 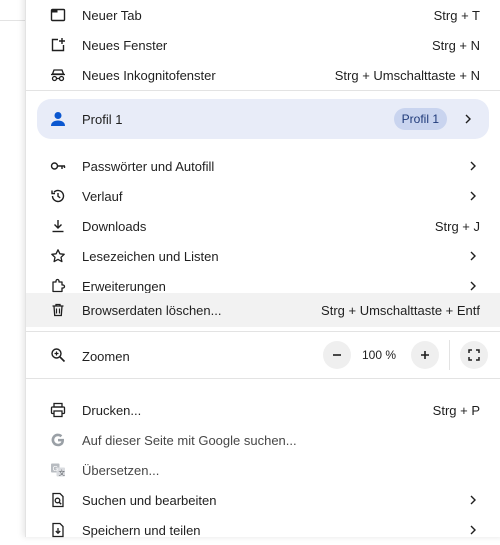 I want to click on svg-text: G, so click(x=55, y=469).